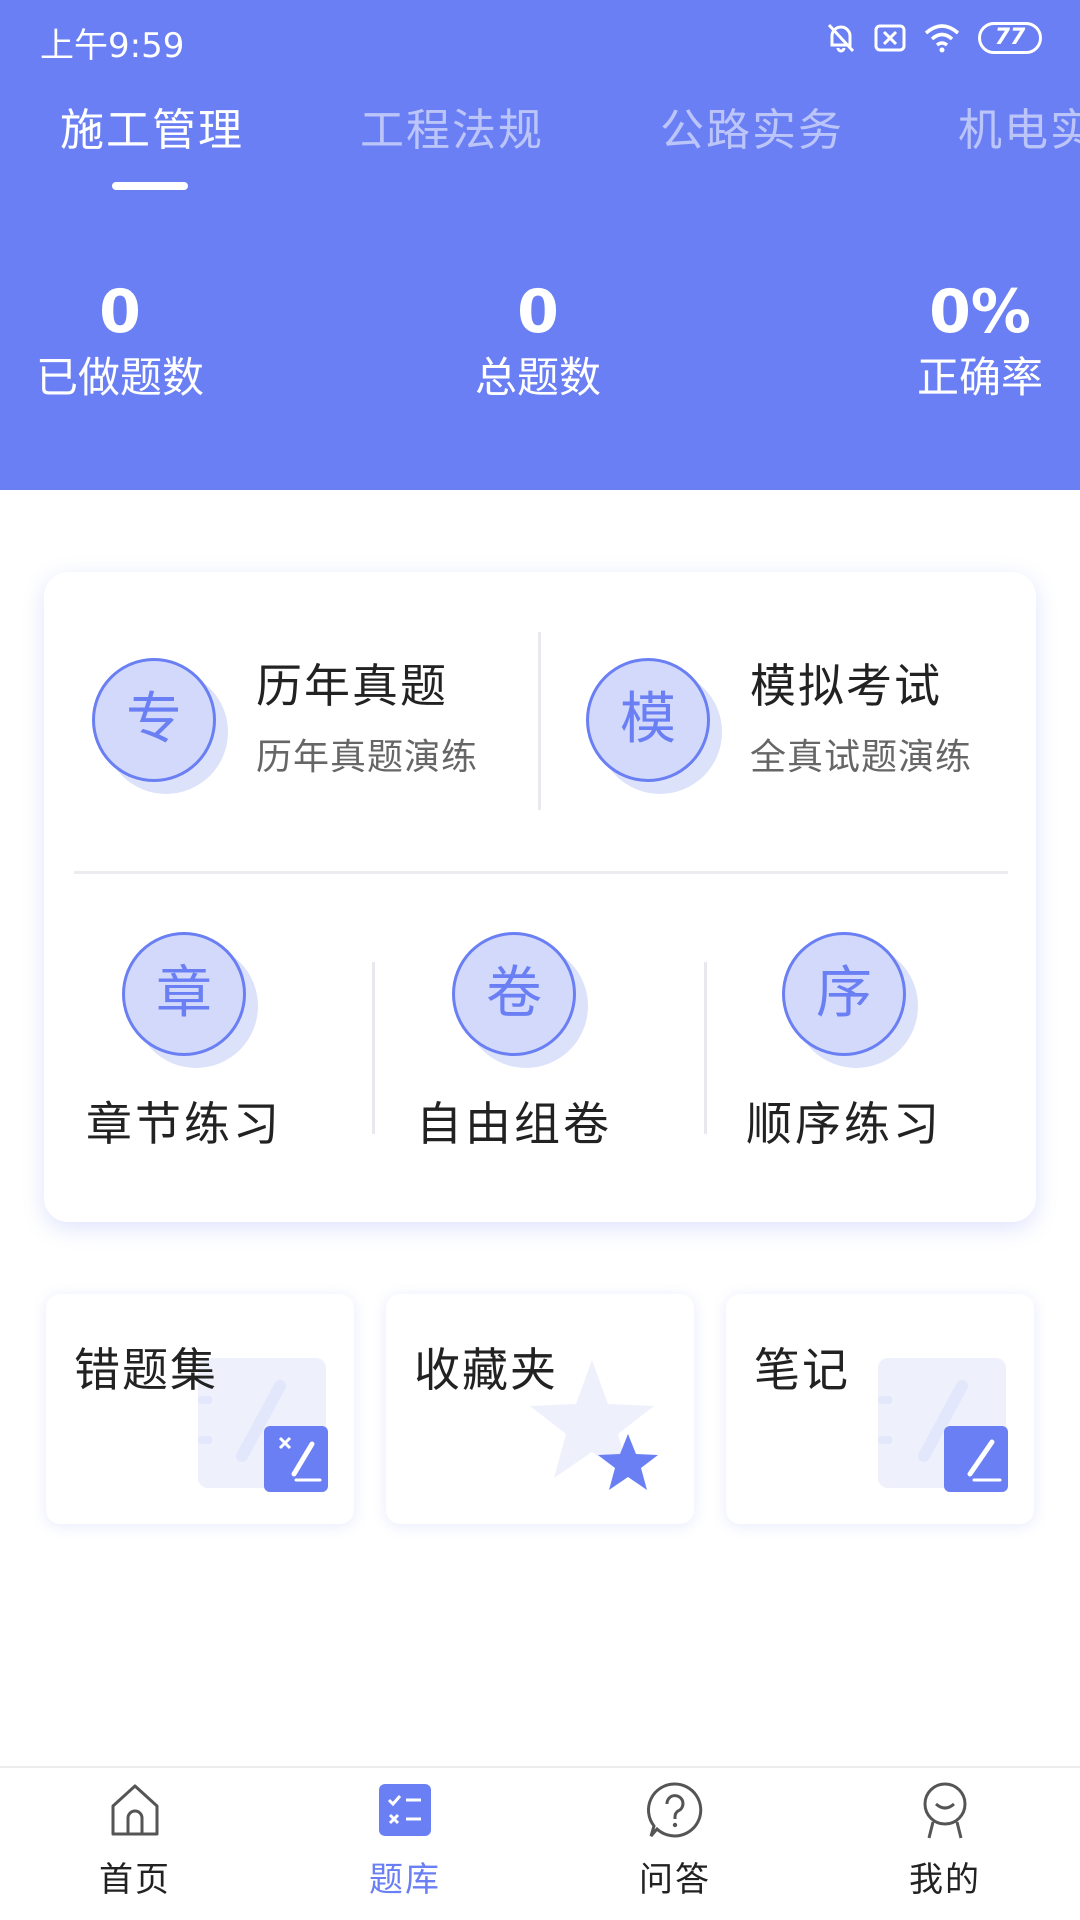 This screenshot has width=1080, height=1920. Describe the element at coordinates (285, 724) in the screenshot. I see `past-exams-item: 专 历年真题 历年真题演练` at that location.